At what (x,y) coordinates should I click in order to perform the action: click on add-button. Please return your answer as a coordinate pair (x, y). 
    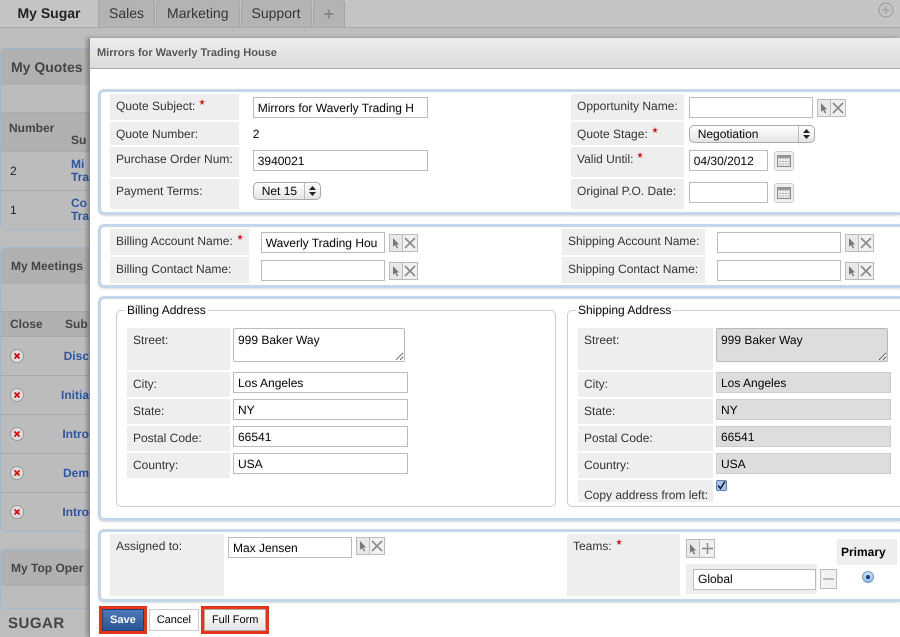
    Looking at the image, I should click on (707, 548).